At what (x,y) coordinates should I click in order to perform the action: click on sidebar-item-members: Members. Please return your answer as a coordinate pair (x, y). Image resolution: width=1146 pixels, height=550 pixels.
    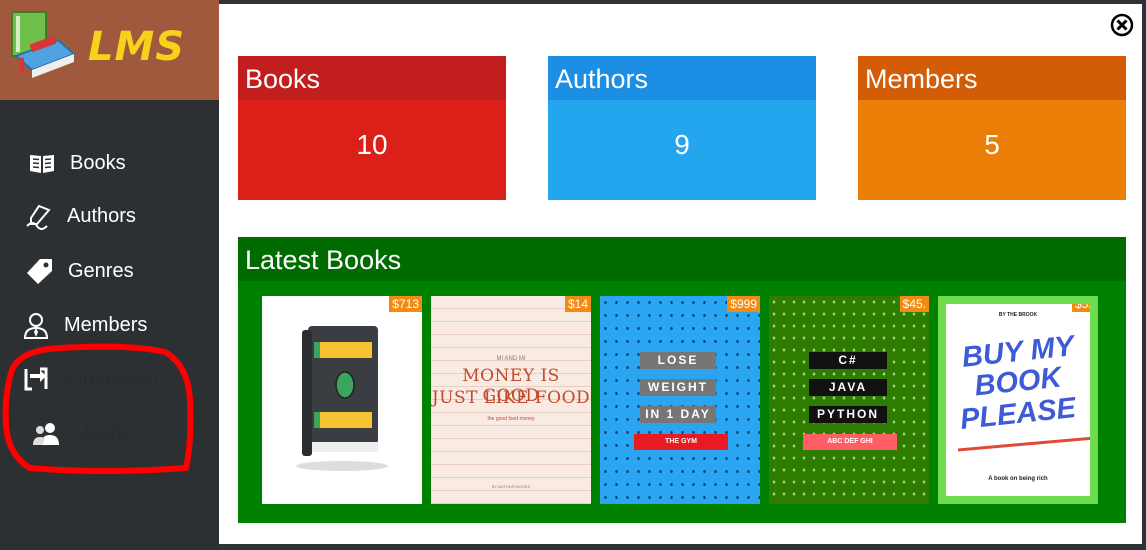
    Looking at the image, I should click on (109, 325).